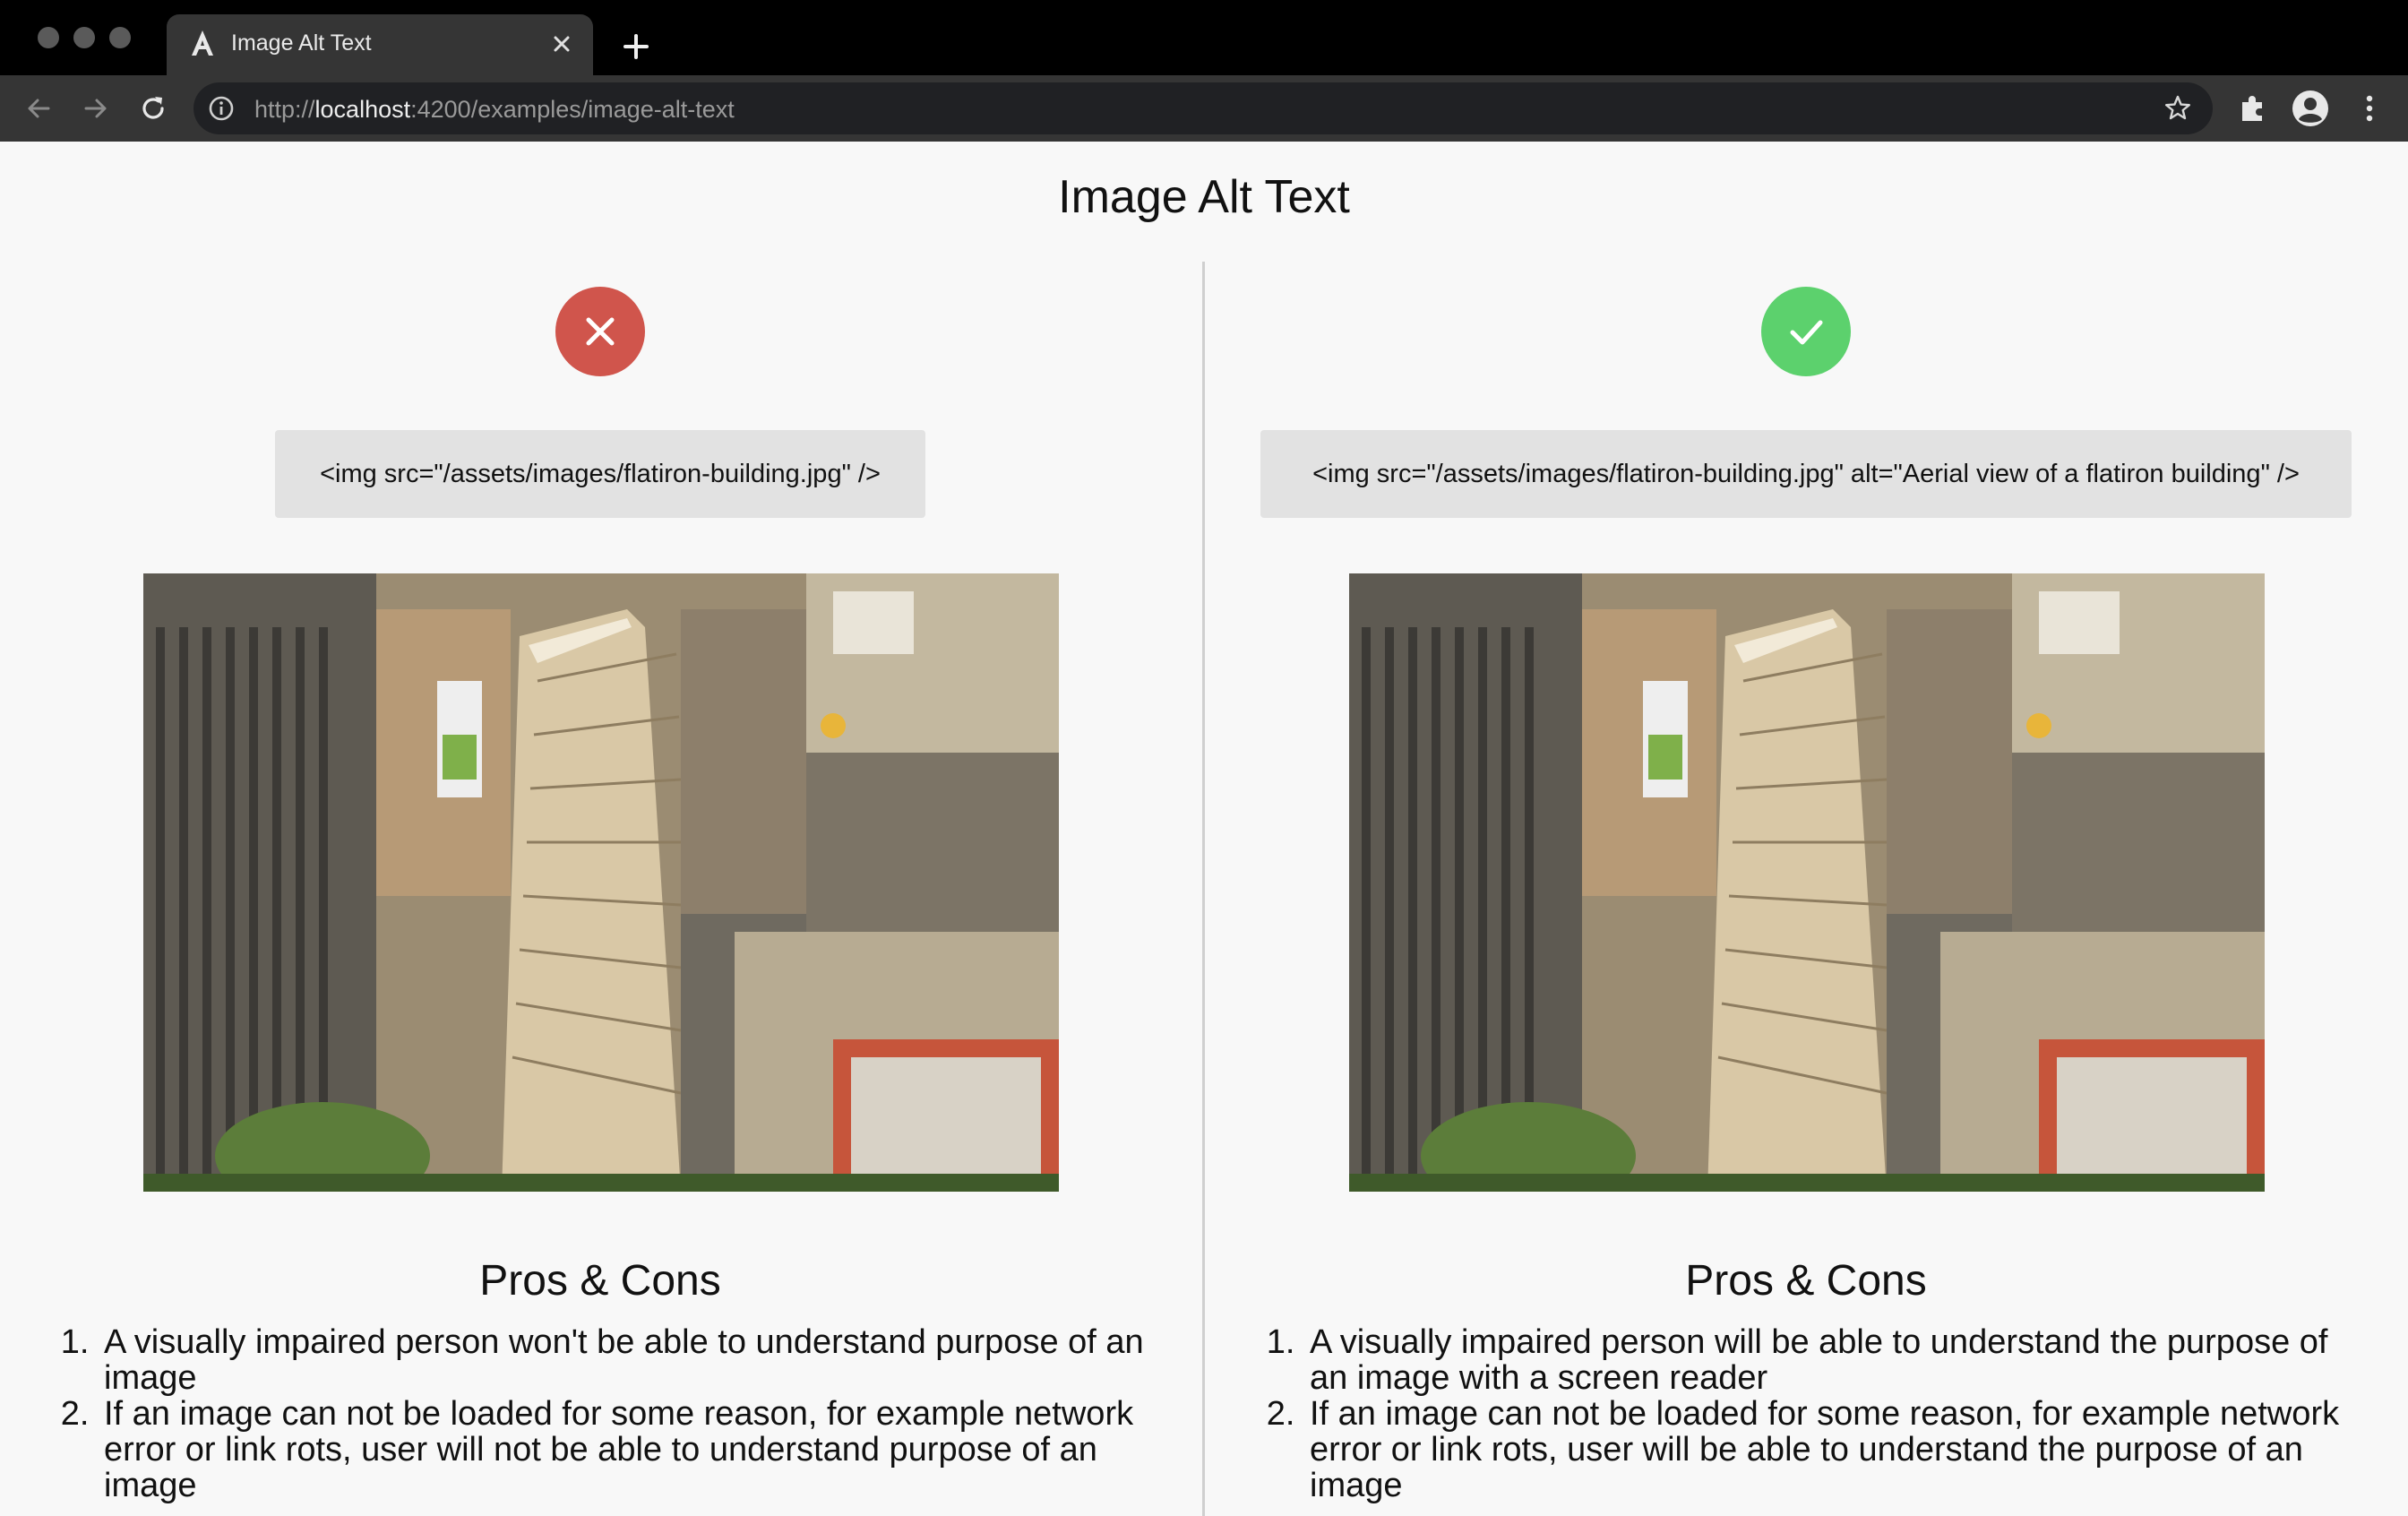  I want to click on url-host: localhost, so click(363, 109).